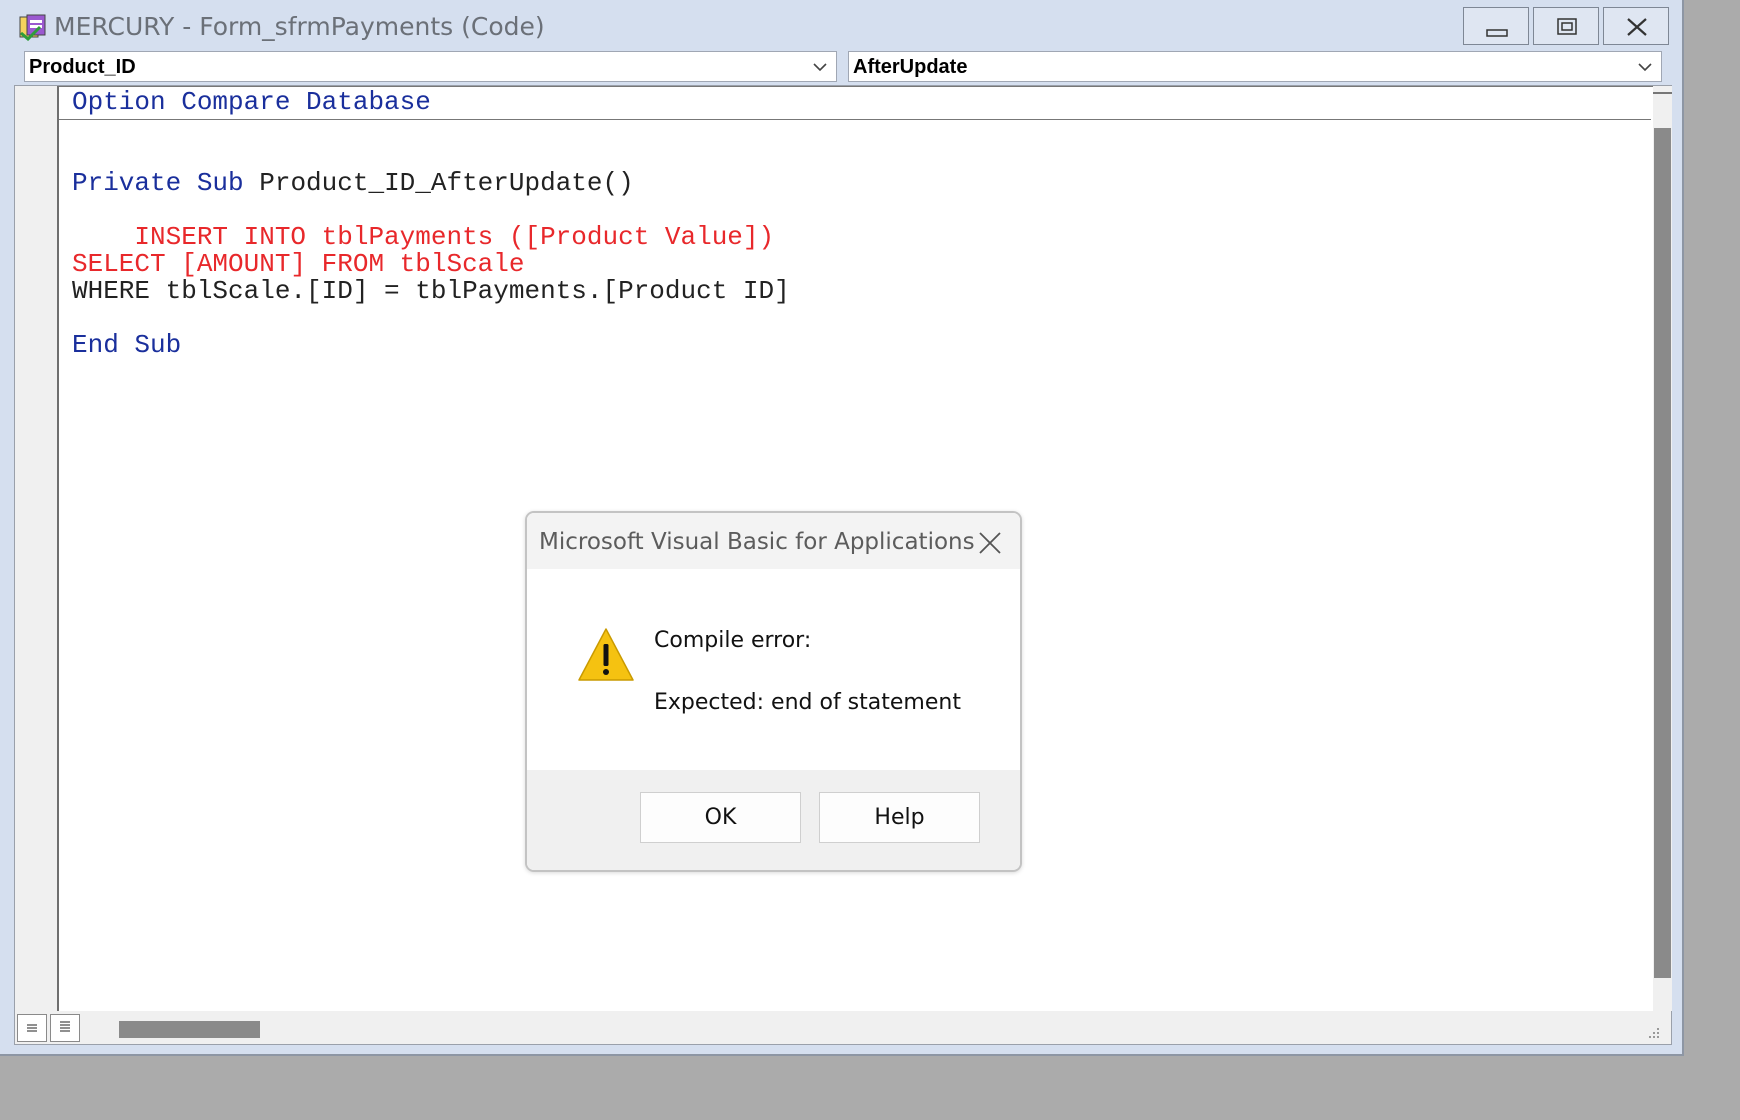 This screenshot has height=1120, width=1740. What do you see at coordinates (126, 345) in the screenshot?
I see `code-line-6: End Sub` at bounding box center [126, 345].